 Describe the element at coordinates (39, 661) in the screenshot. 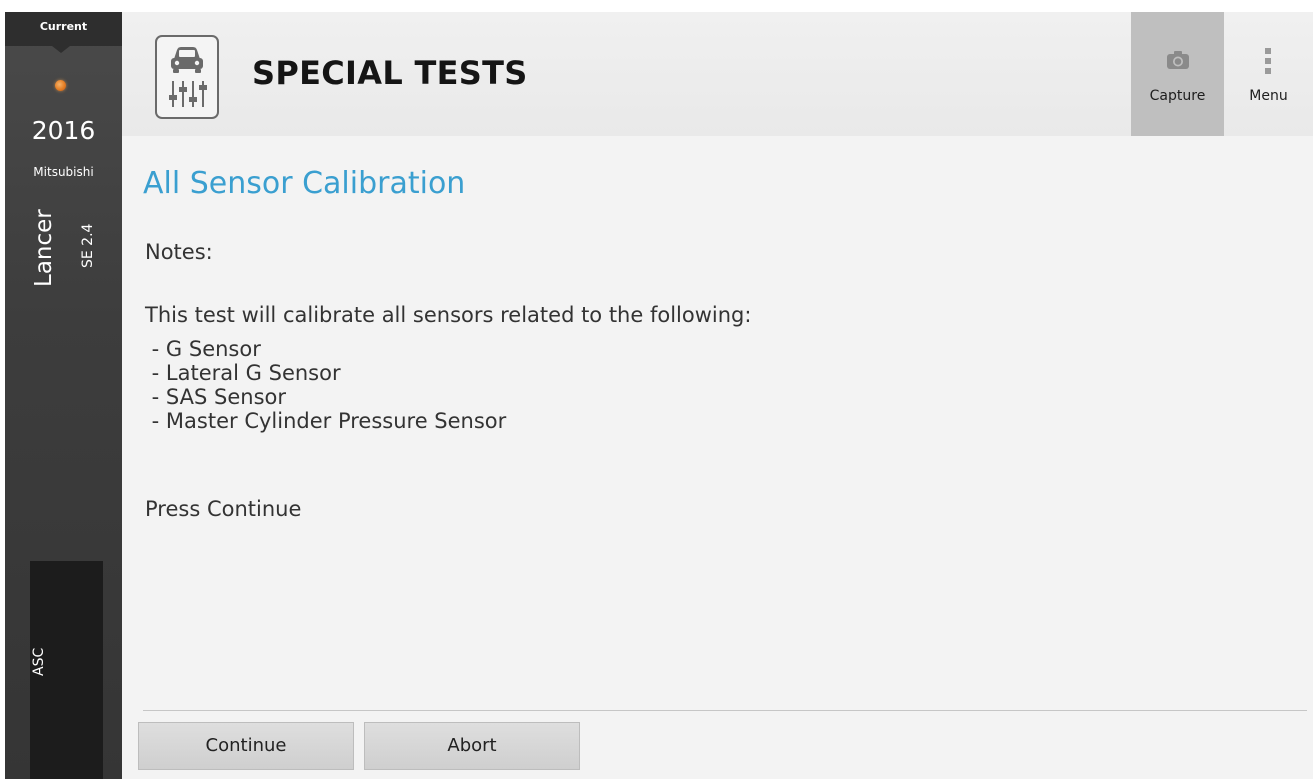

I see `system-label: ASC` at that location.